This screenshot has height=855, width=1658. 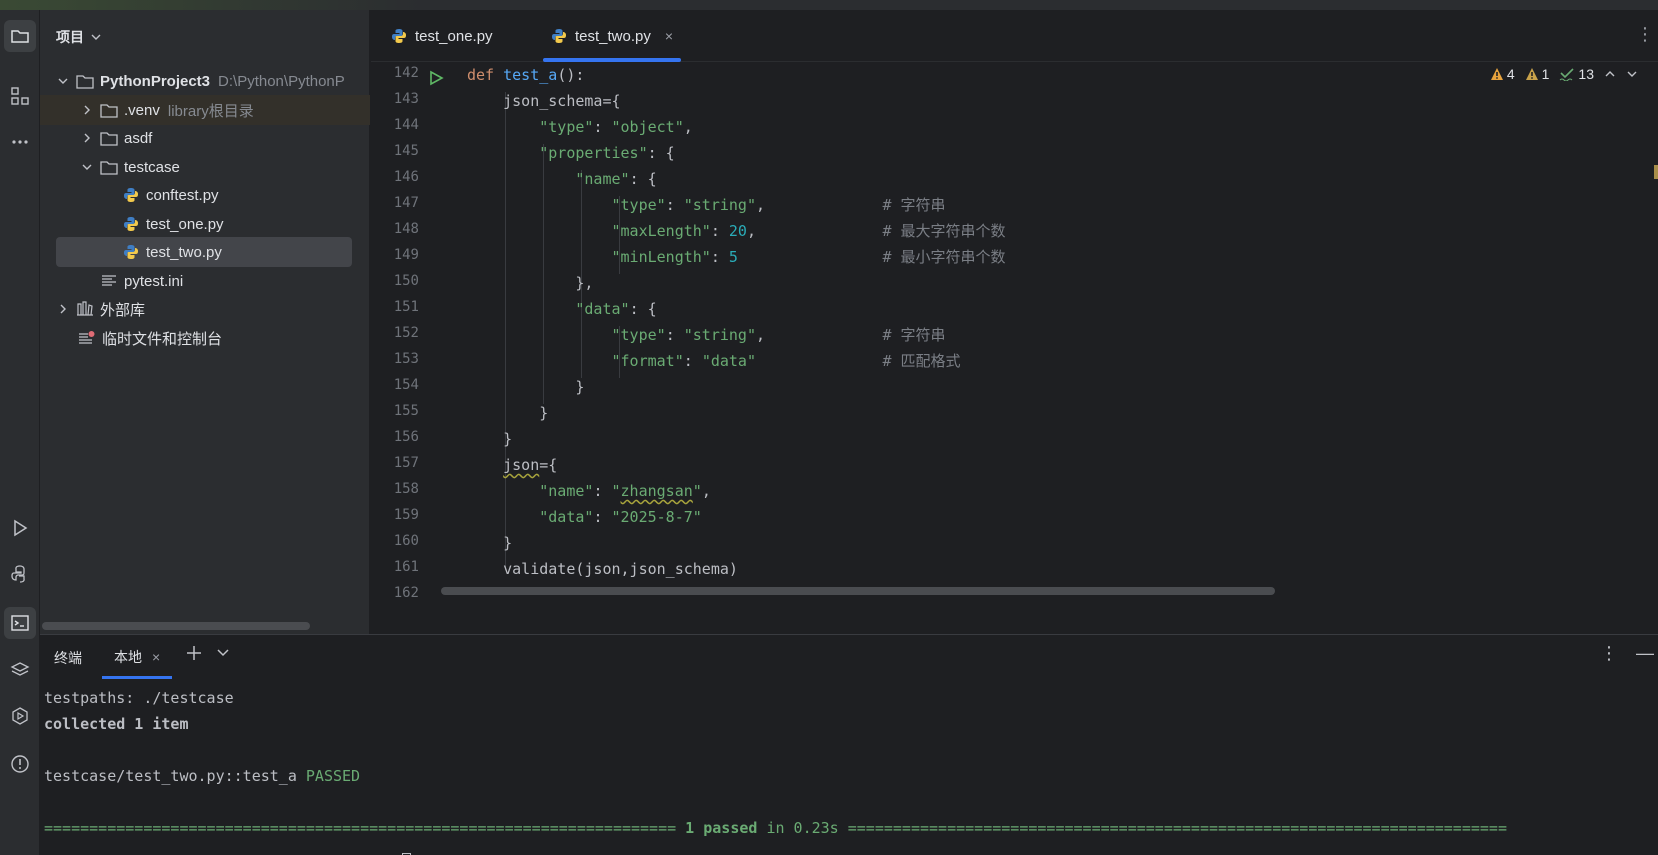 I want to click on tab-label: test_two.py, so click(x=613, y=36).